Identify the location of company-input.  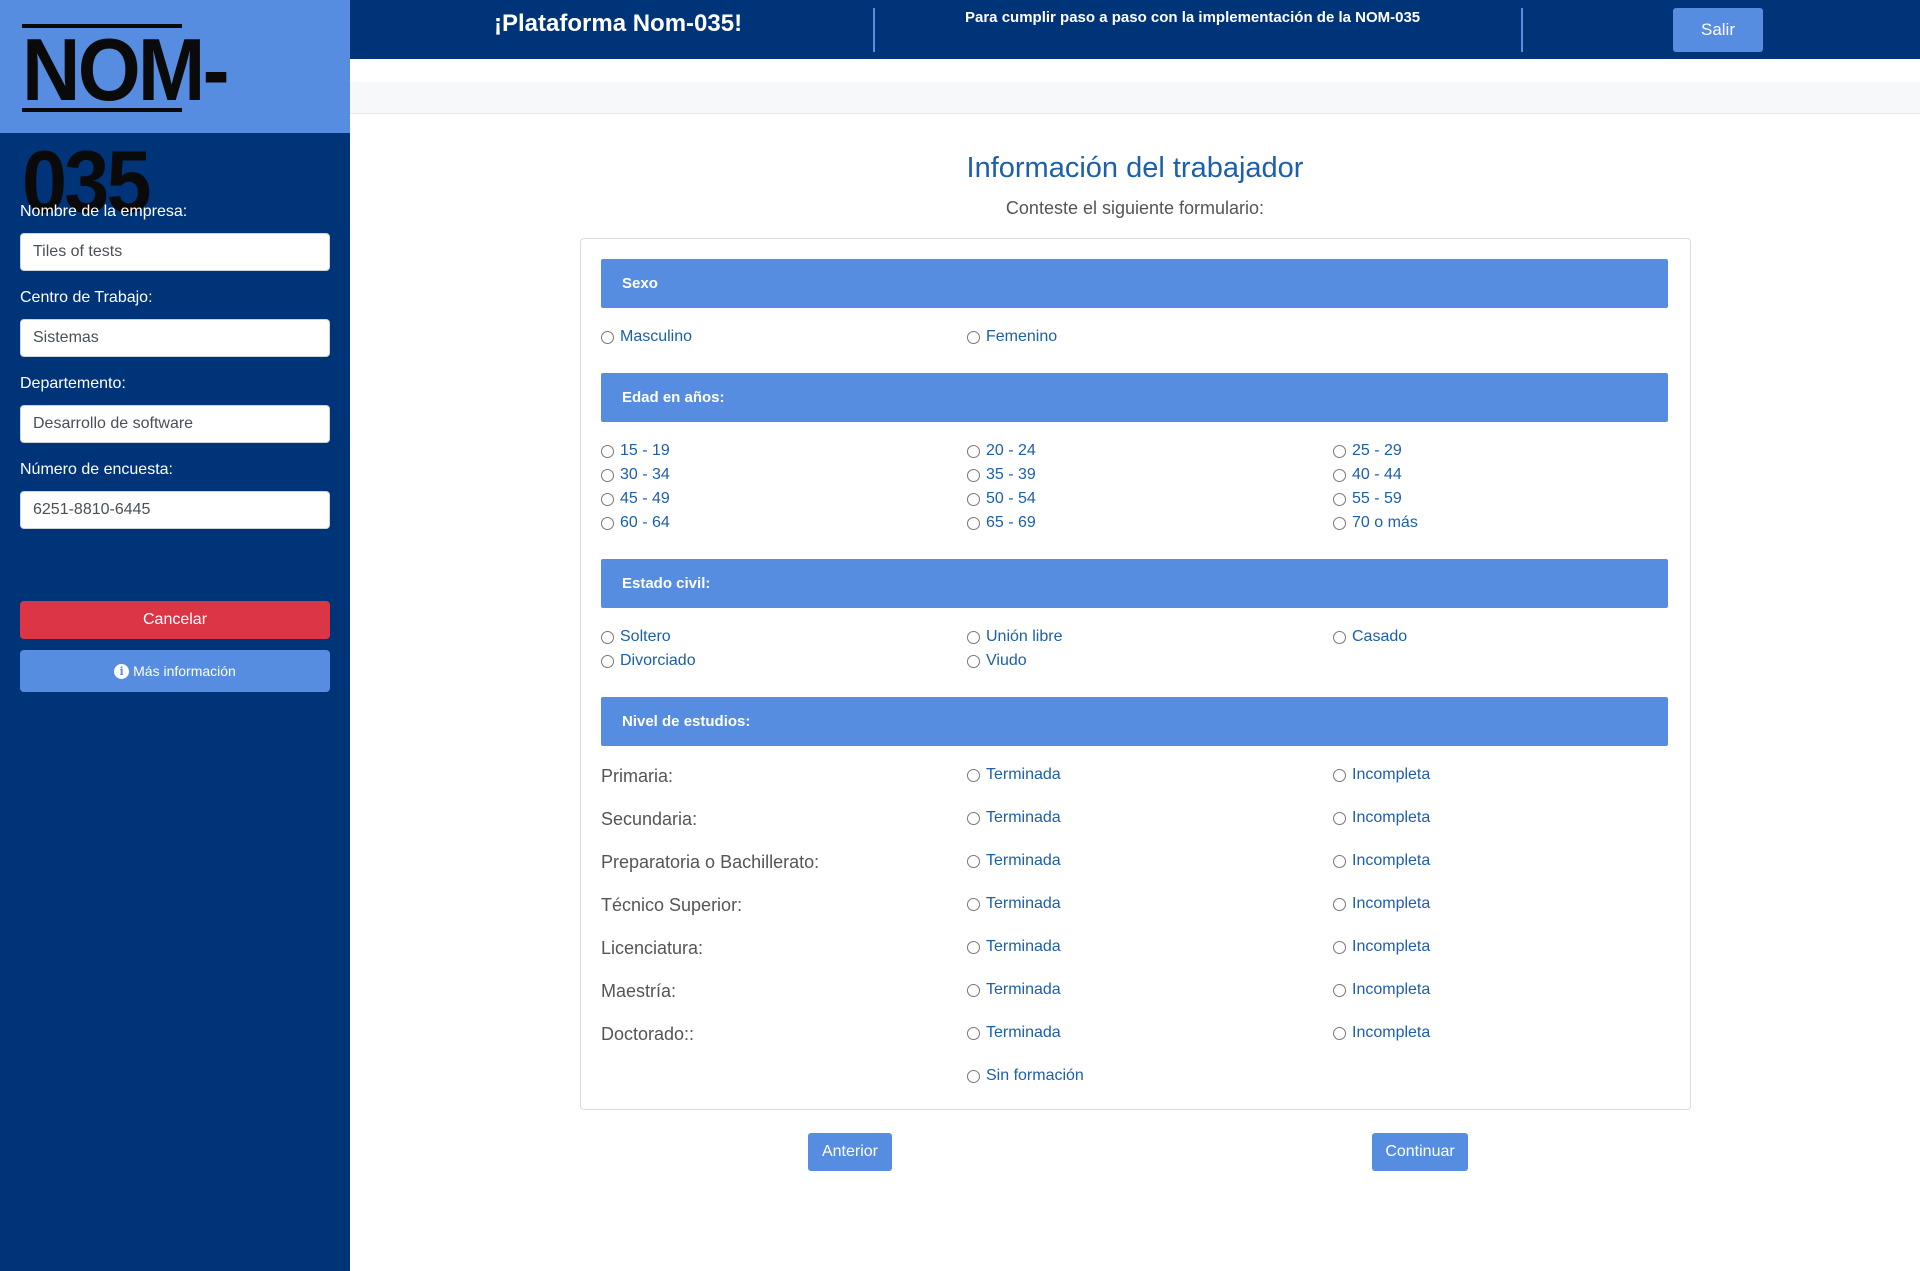
(175, 252).